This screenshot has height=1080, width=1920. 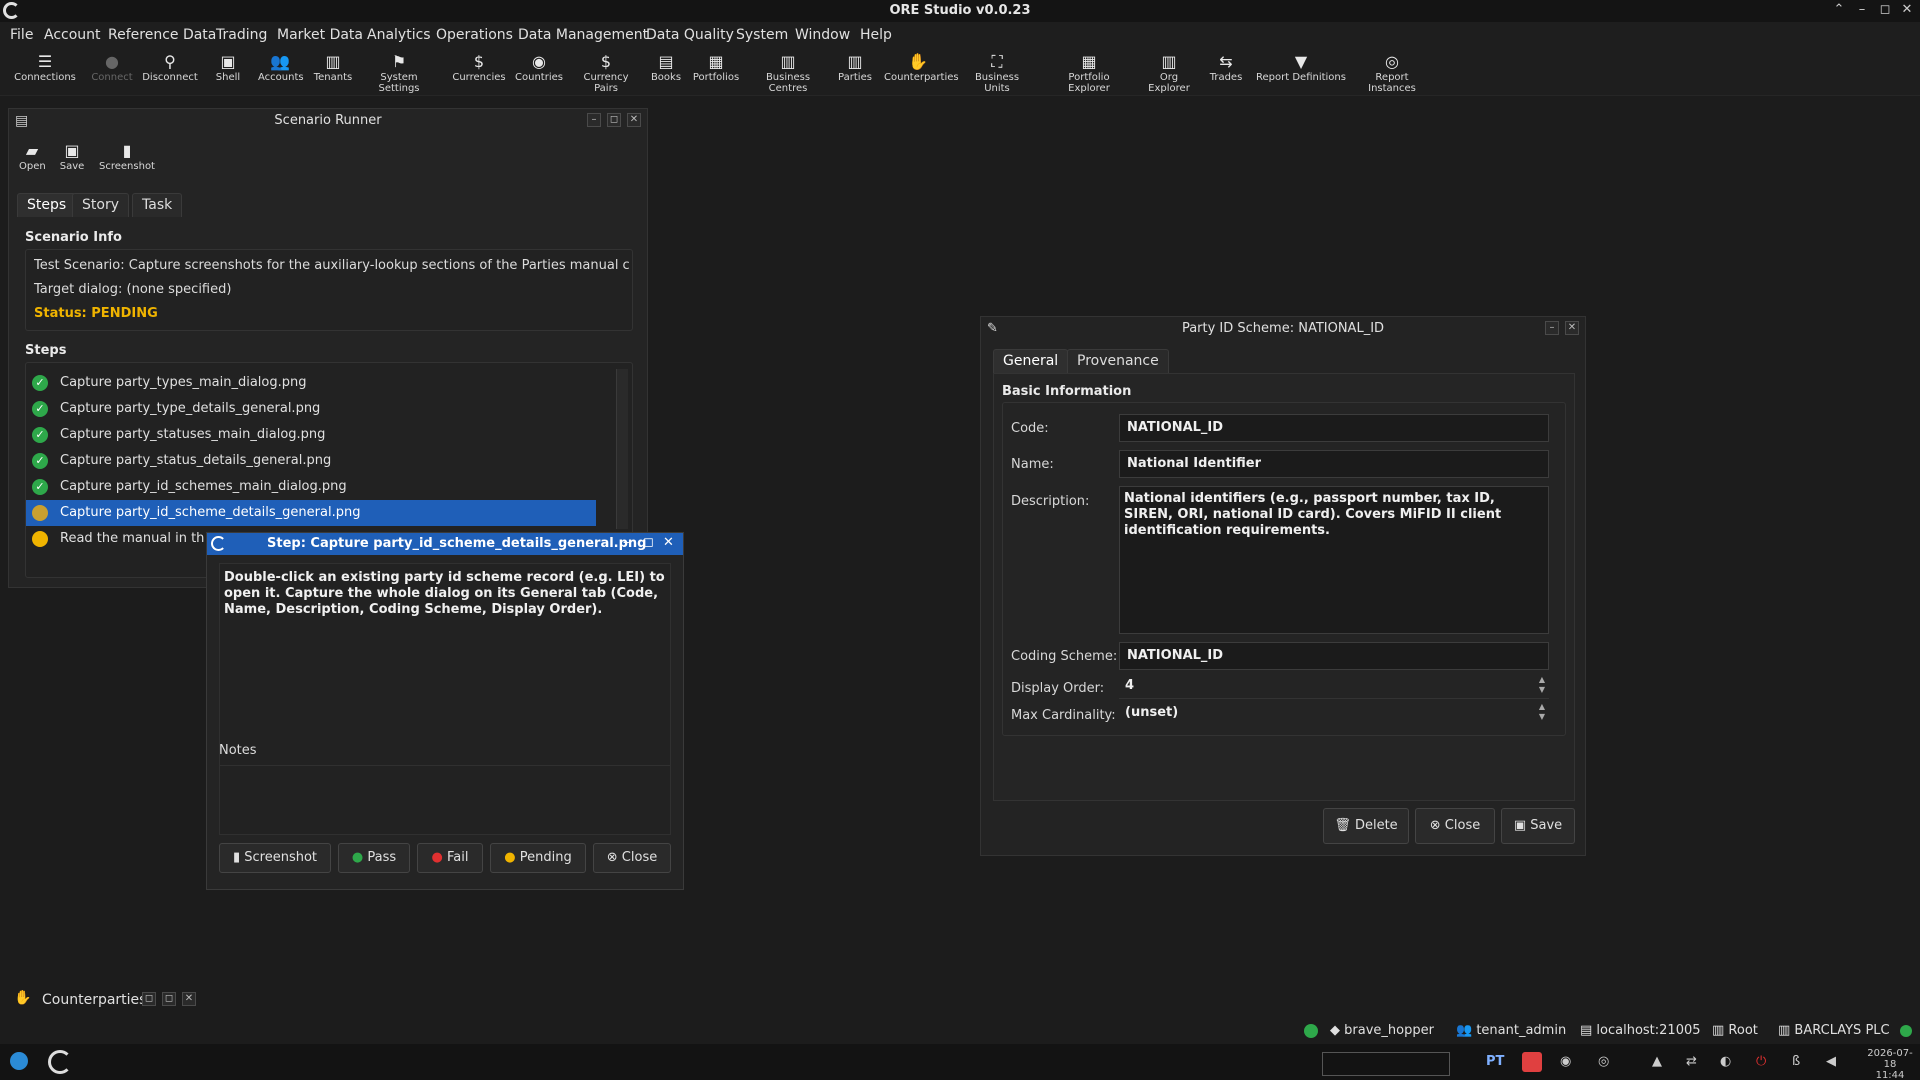 What do you see at coordinates (162, 35) in the screenshot?
I see `menu-reference-data: Reference Data` at bounding box center [162, 35].